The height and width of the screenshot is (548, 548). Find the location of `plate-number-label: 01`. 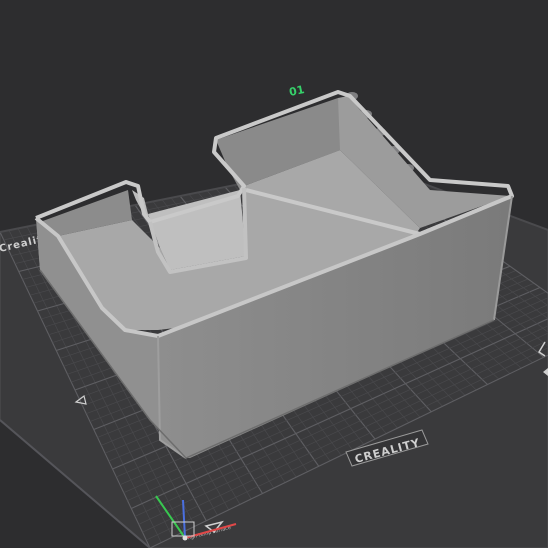

plate-number-label: 01 is located at coordinates (297, 91).